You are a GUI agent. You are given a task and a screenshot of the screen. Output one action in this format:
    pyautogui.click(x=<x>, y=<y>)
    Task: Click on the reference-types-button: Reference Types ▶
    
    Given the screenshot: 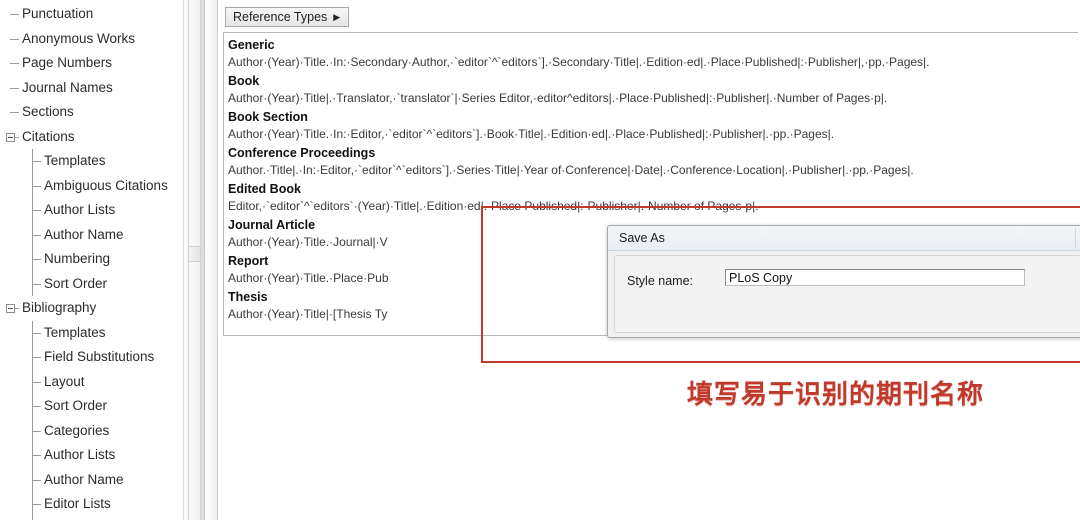 What is the action you would take?
    pyautogui.click(x=287, y=17)
    